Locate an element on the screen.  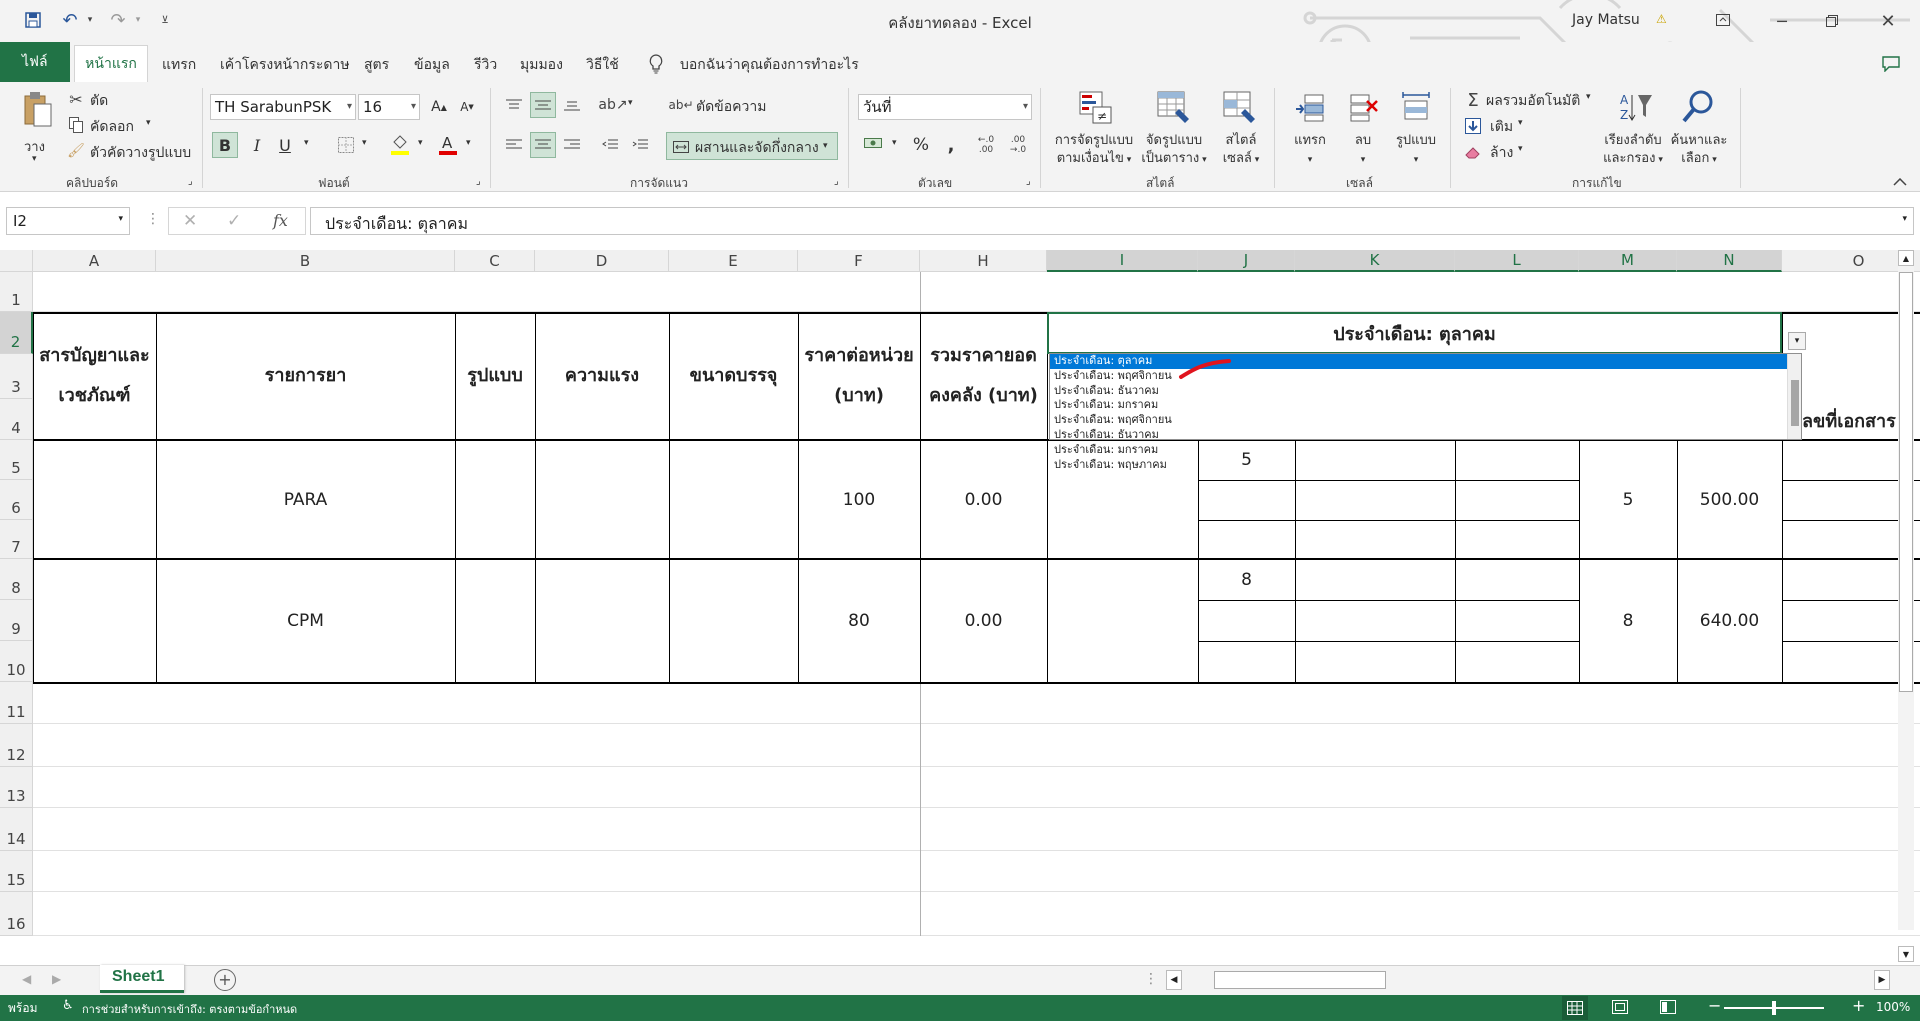
format-painter-button: ตัวคัดวางรูปแบบ is located at coordinates (140, 153).